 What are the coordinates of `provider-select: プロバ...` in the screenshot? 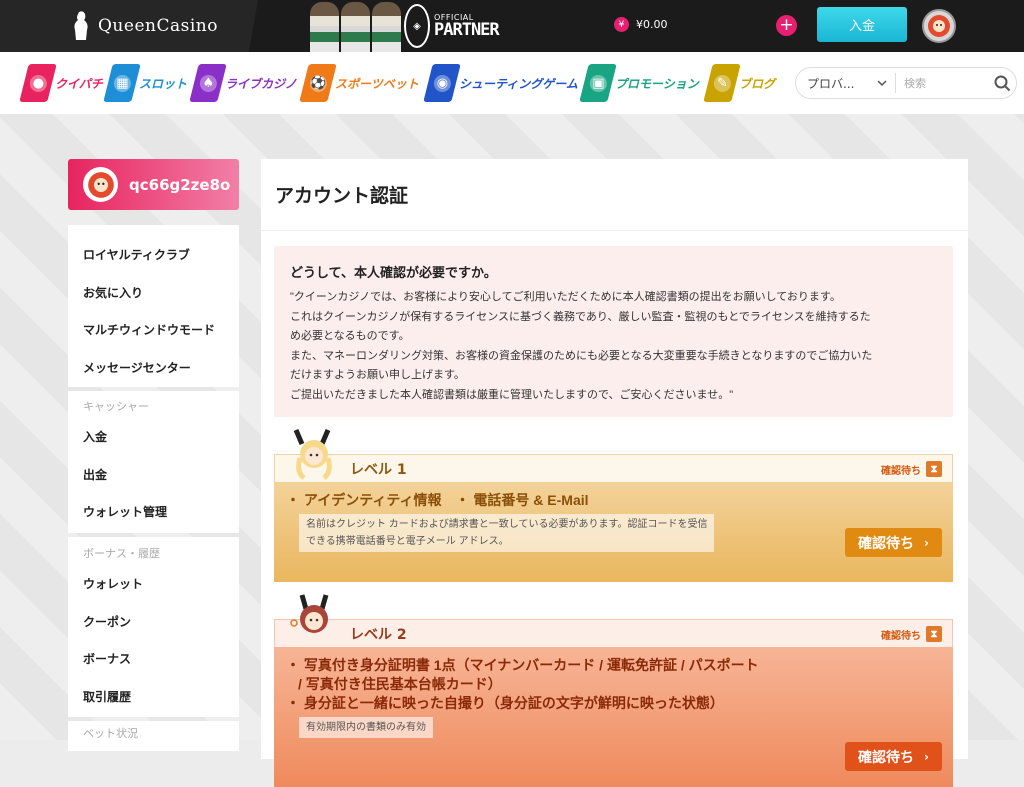 It's located at (846, 83).